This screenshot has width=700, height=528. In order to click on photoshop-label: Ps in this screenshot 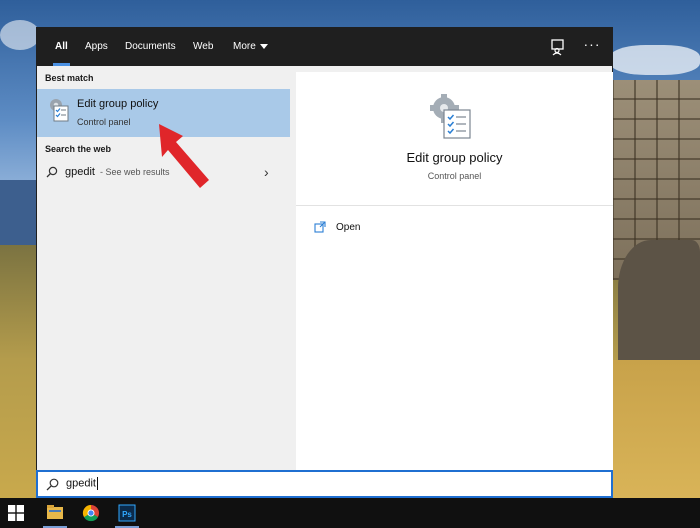, I will do `click(127, 514)`.